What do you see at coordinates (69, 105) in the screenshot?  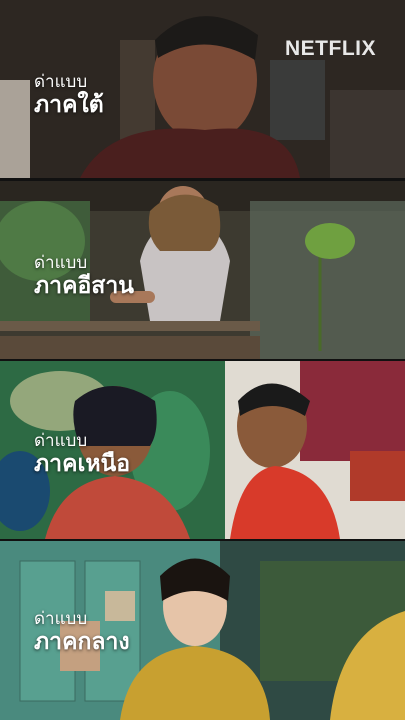 I see `caption-big: ภาคใต้` at bounding box center [69, 105].